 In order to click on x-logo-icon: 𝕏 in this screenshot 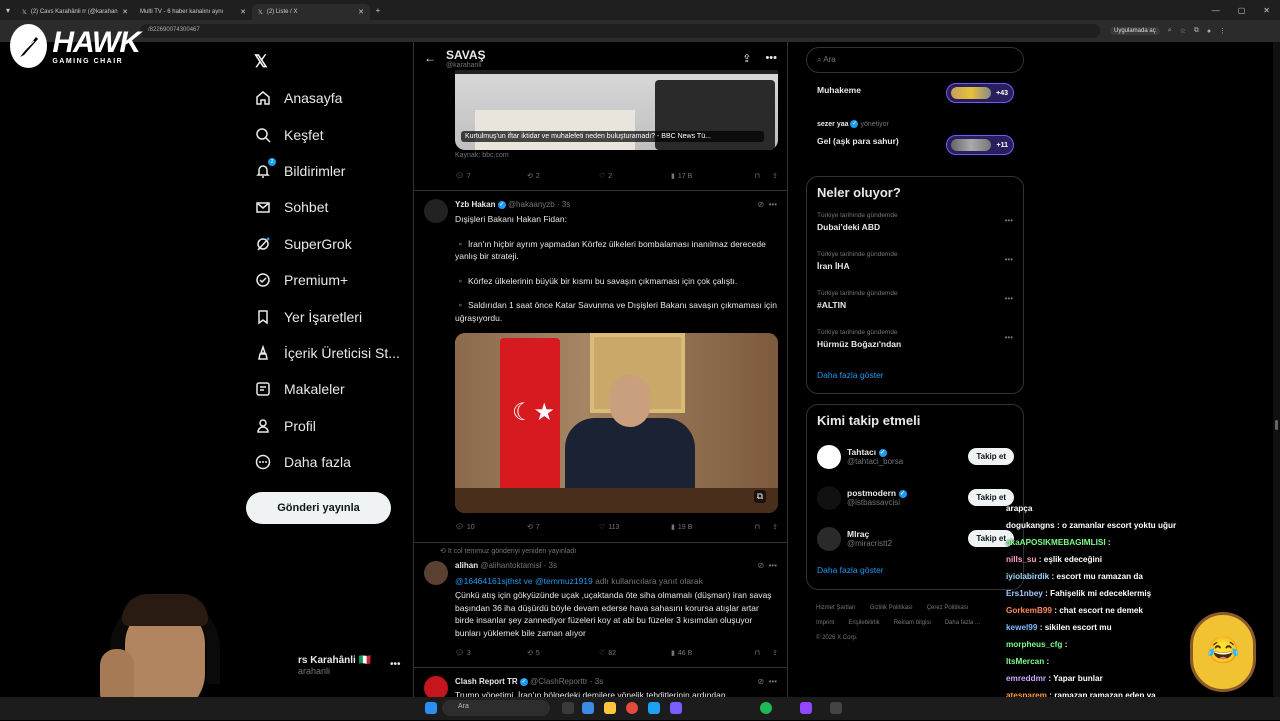, I will do `click(261, 62)`.